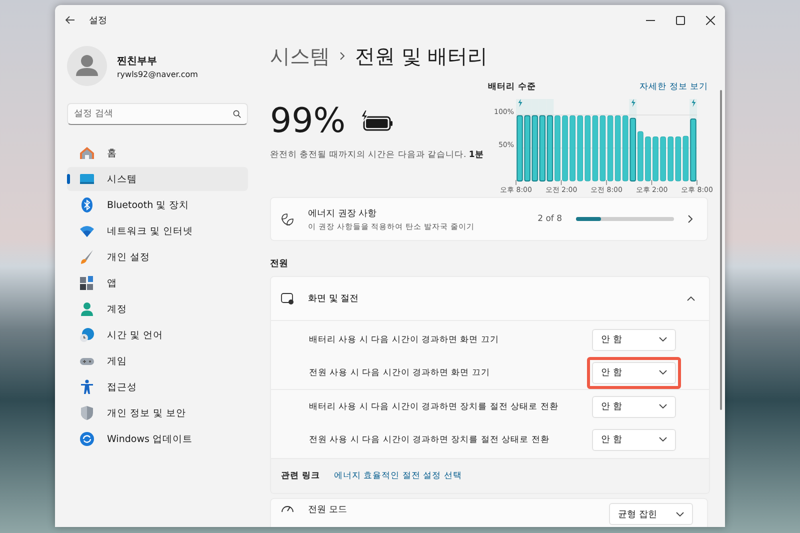 The height and width of the screenshot is (533, 800). What do you see at coordinates (137, 61) in the screenshot?
I see `profile-name: 찐친부부` at bounding box center [137, 61].